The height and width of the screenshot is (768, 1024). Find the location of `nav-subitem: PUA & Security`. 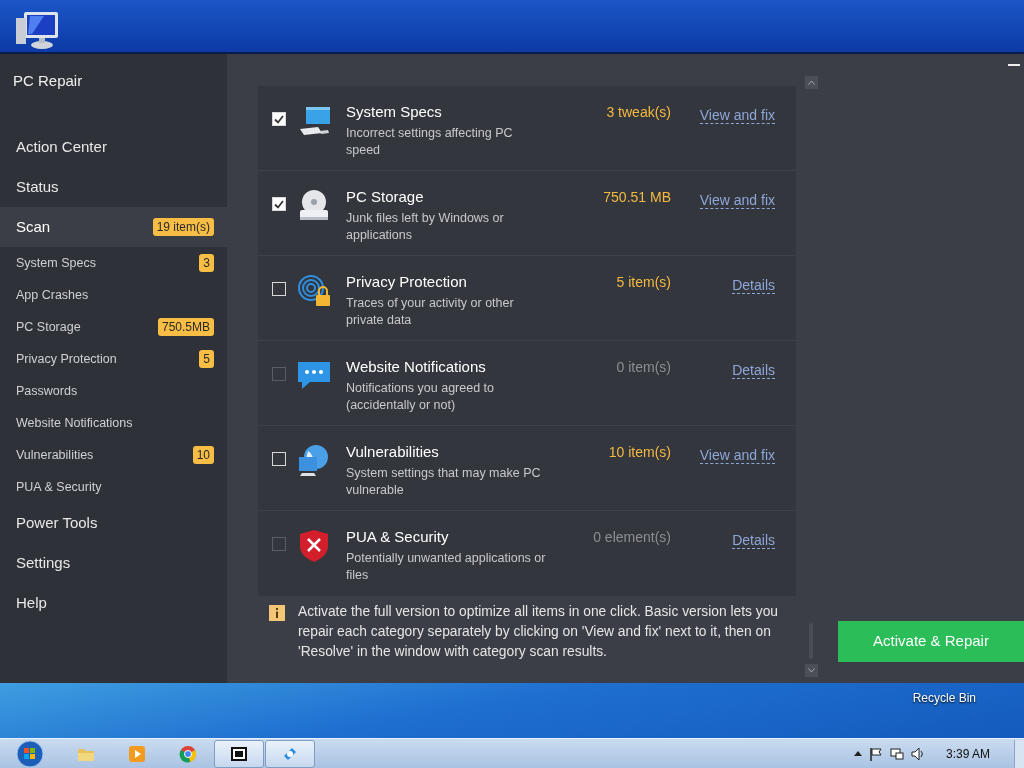

nav-subitem: PUA & Security is located at coordinates (113, 487).